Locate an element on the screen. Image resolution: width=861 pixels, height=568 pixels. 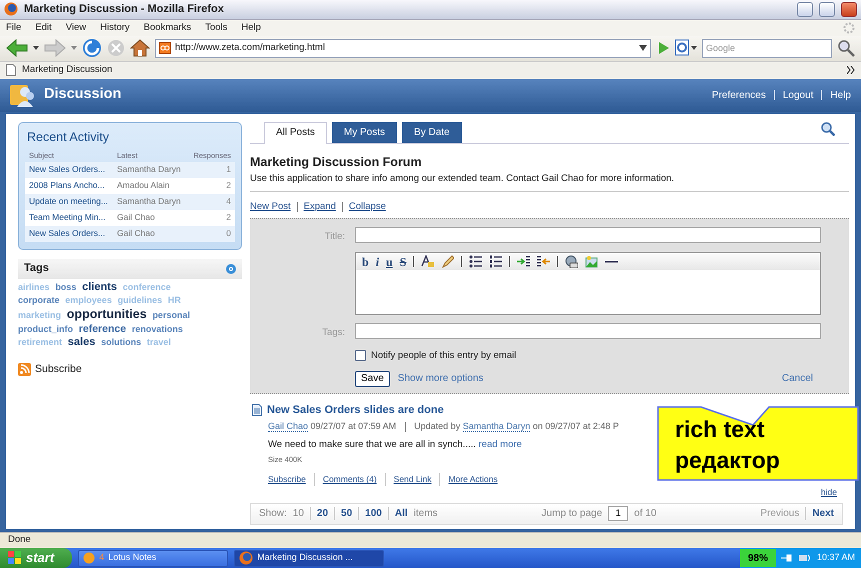
author-link: Gail Chao is located at coordinates (288, 426).